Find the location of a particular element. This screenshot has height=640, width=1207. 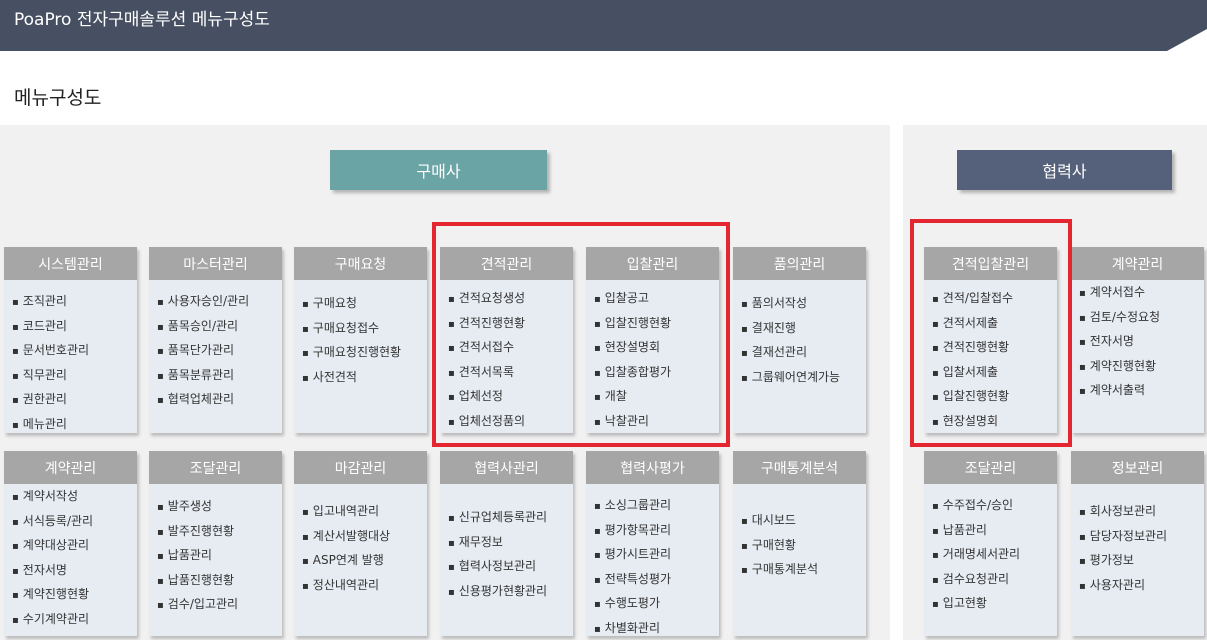

menu-item-list: 조직관리코드관리문서번호관리직무관리권한관리메뉴관리 is located at coordinates (70, 358).